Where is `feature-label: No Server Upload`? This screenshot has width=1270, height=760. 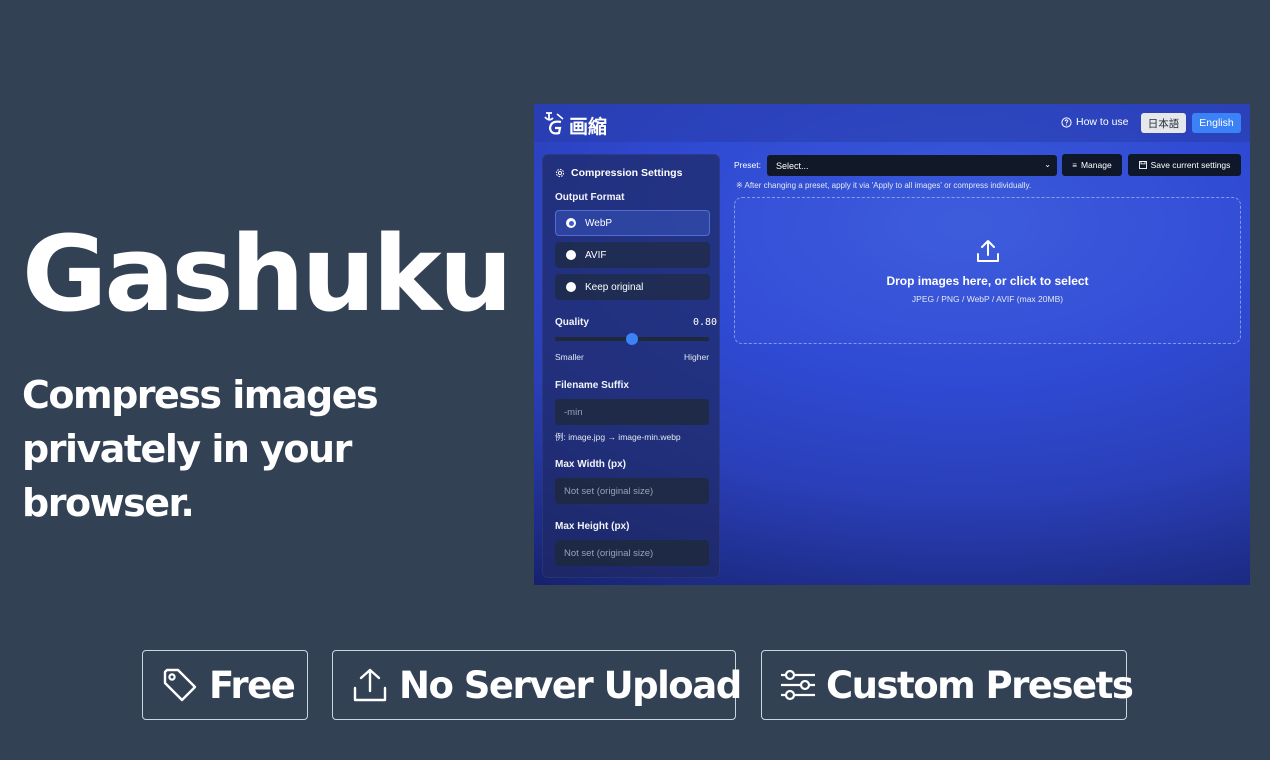
feature-label: No Server Upload is located at coordinates (570, 685).